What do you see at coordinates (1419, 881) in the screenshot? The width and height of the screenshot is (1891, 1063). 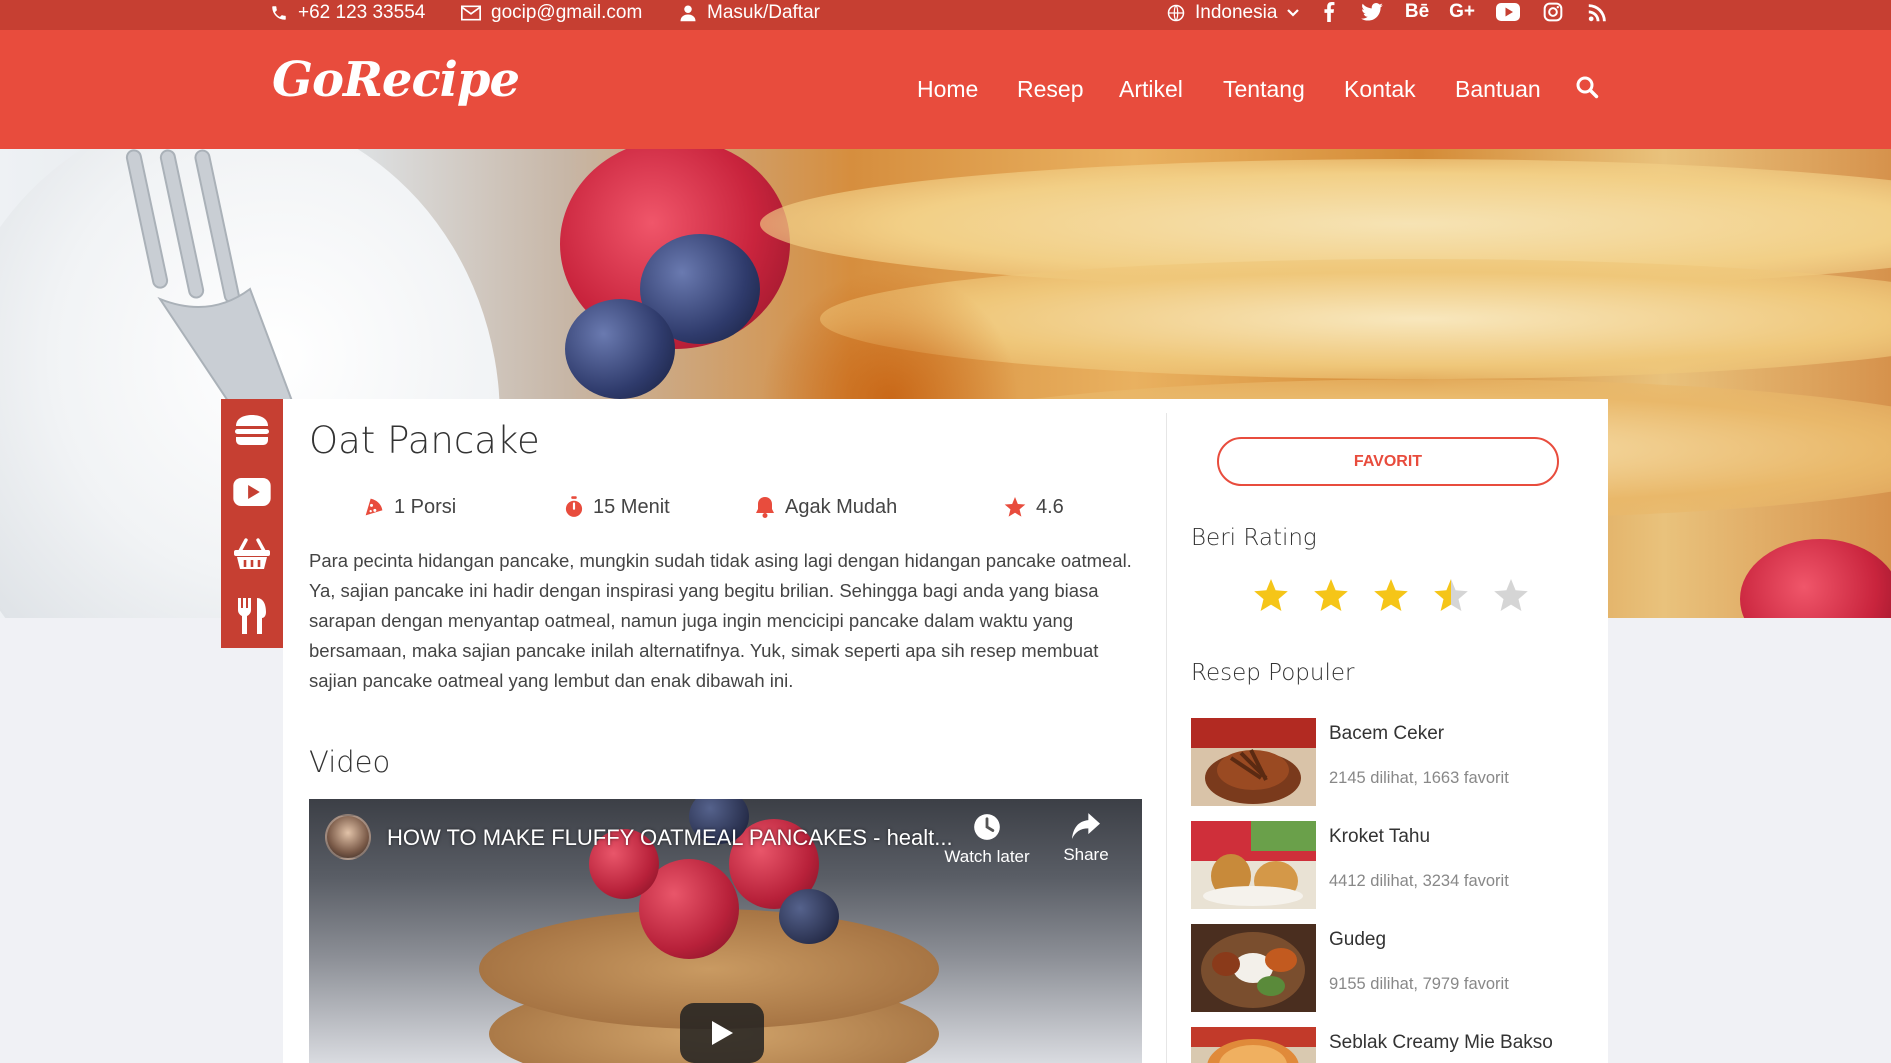 I see `popular-stats: 4412 dilihat, 3234 favorit` at bounding box center [1419, 881].